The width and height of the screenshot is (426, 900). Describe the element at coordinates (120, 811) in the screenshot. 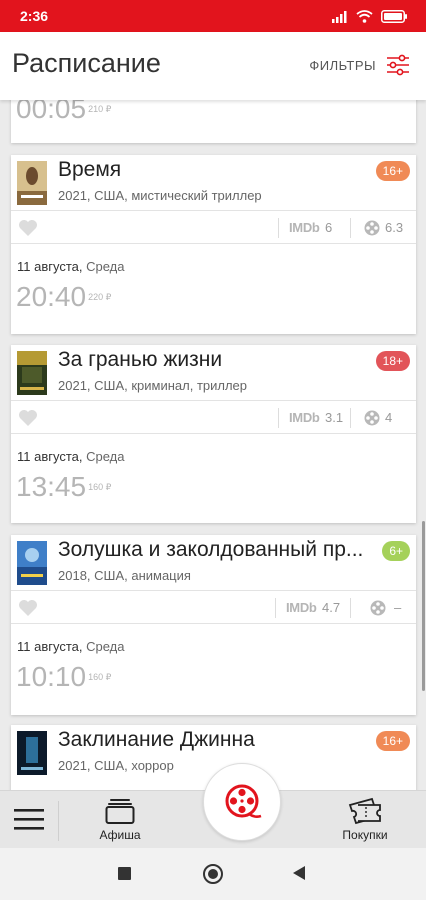

I see `film-stack-icon` at that location.